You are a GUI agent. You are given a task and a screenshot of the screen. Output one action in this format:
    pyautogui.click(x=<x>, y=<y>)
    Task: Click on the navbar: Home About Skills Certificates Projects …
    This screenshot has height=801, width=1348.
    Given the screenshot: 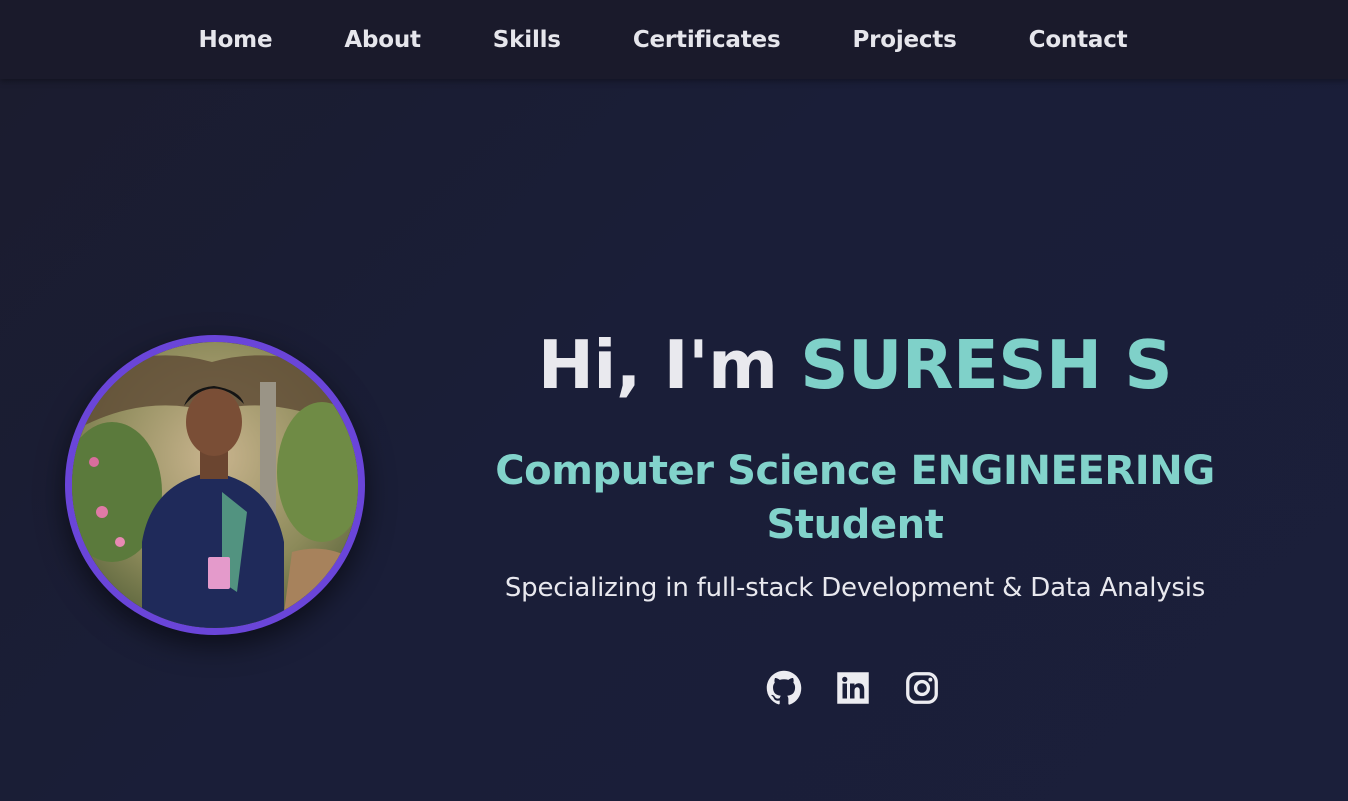 What is the action you would take?
    pyautogui.click(x=674, y=39)
    